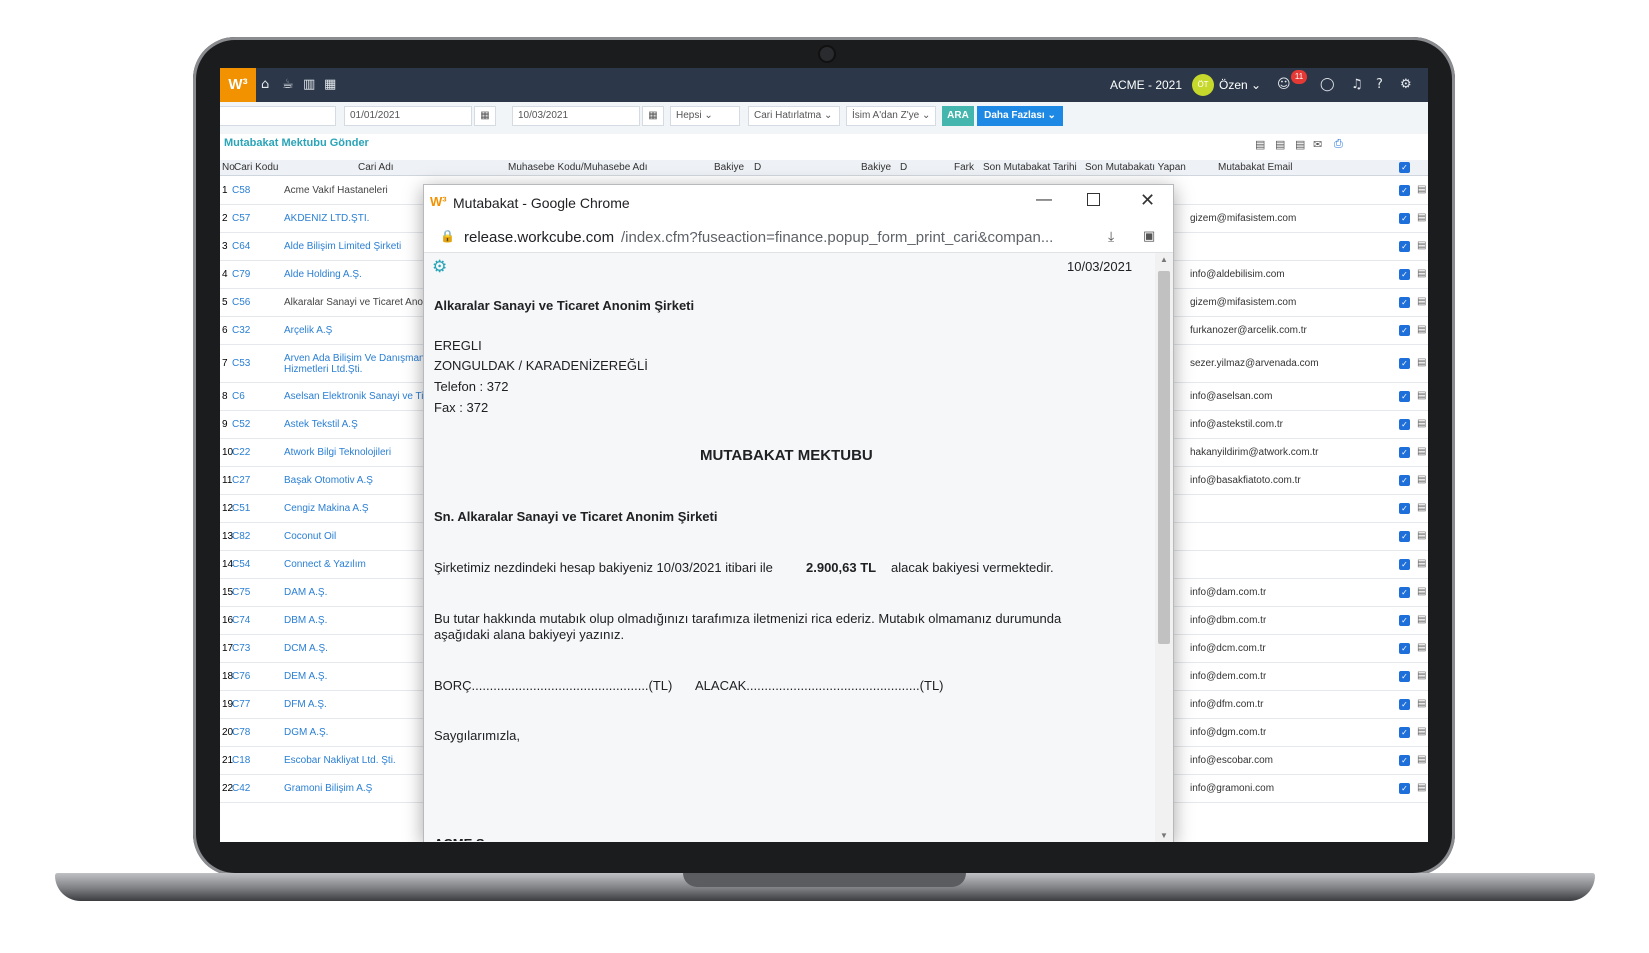 The image size is (1649, 953). Describe the element at coordinates (1404, 167) in the screenshot. I see `select-all-checkbox: ✓` at that location.